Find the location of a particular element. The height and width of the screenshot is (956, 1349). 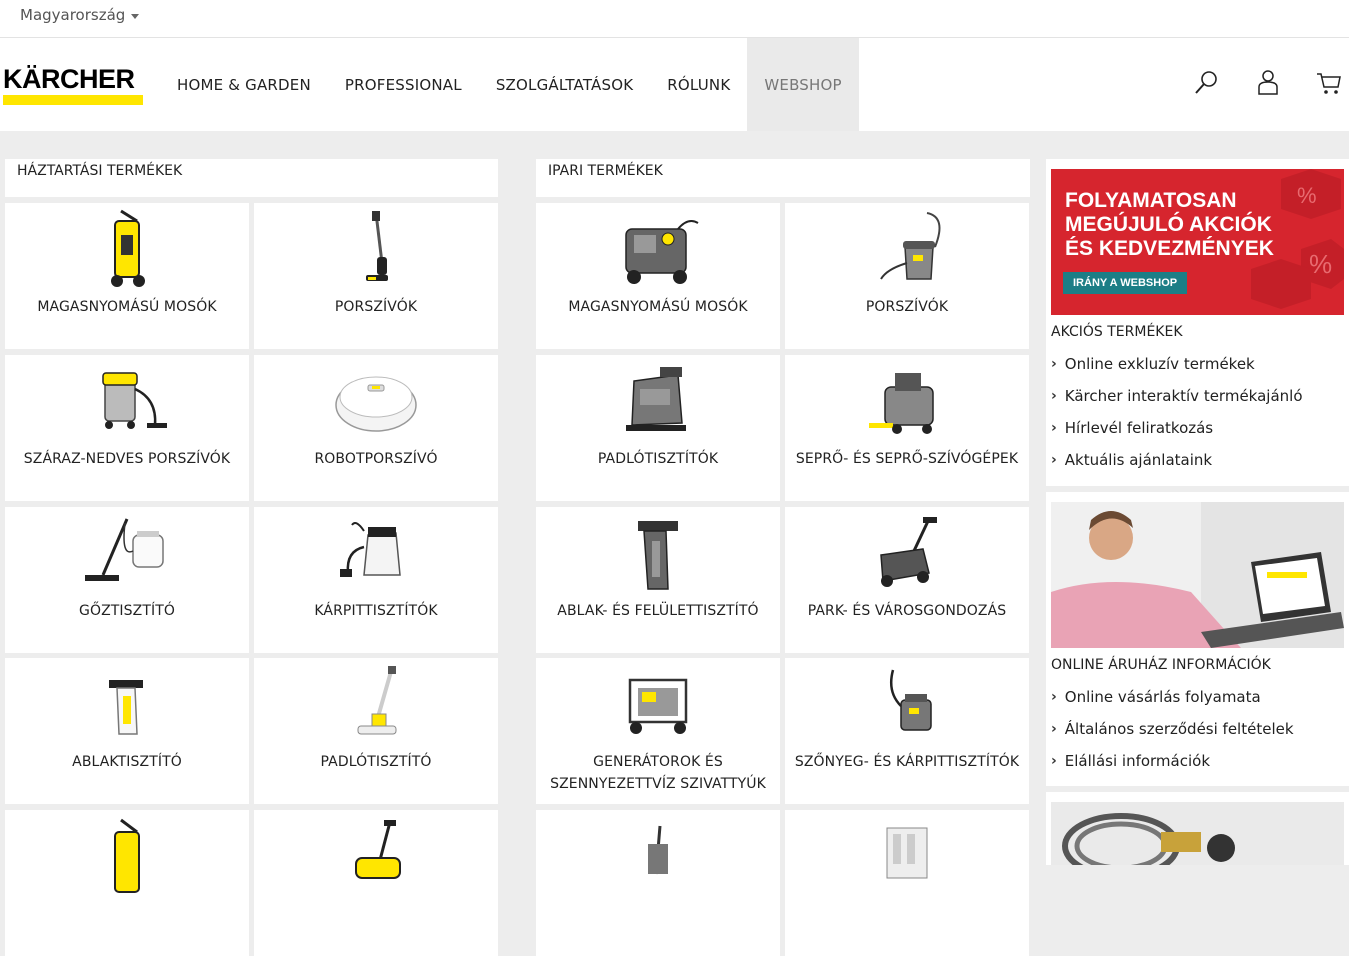

household-section-title: HÁZTARTÁSI TERMÉKEK is located at coordinates (251, 178).